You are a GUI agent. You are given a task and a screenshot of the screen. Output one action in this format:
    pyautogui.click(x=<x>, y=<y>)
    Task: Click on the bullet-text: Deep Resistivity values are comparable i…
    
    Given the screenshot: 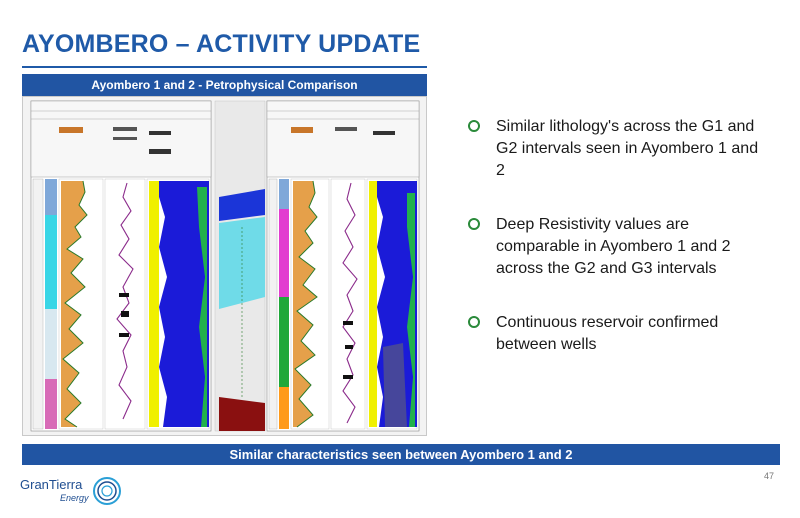 What is the action you would take?
    pyautogui.click(x=613, y=246)
    